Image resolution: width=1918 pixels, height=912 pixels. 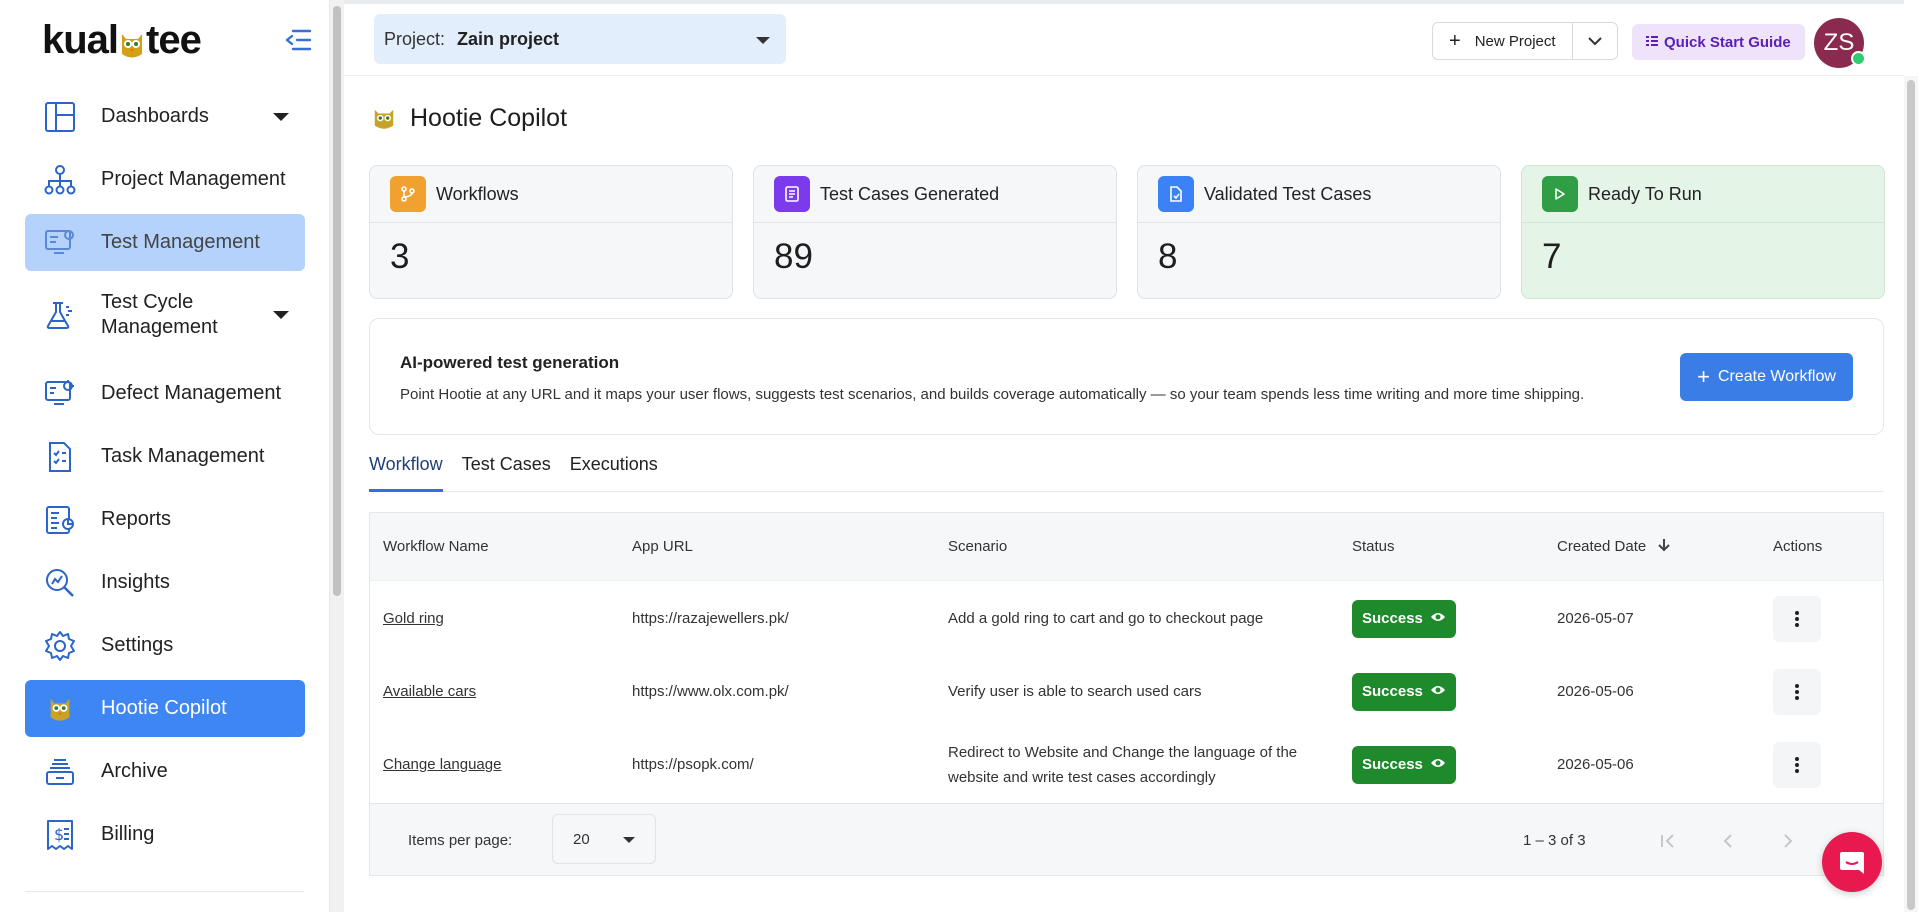 I want to click on more-vertical-icon, so click(x=1797, y=618).